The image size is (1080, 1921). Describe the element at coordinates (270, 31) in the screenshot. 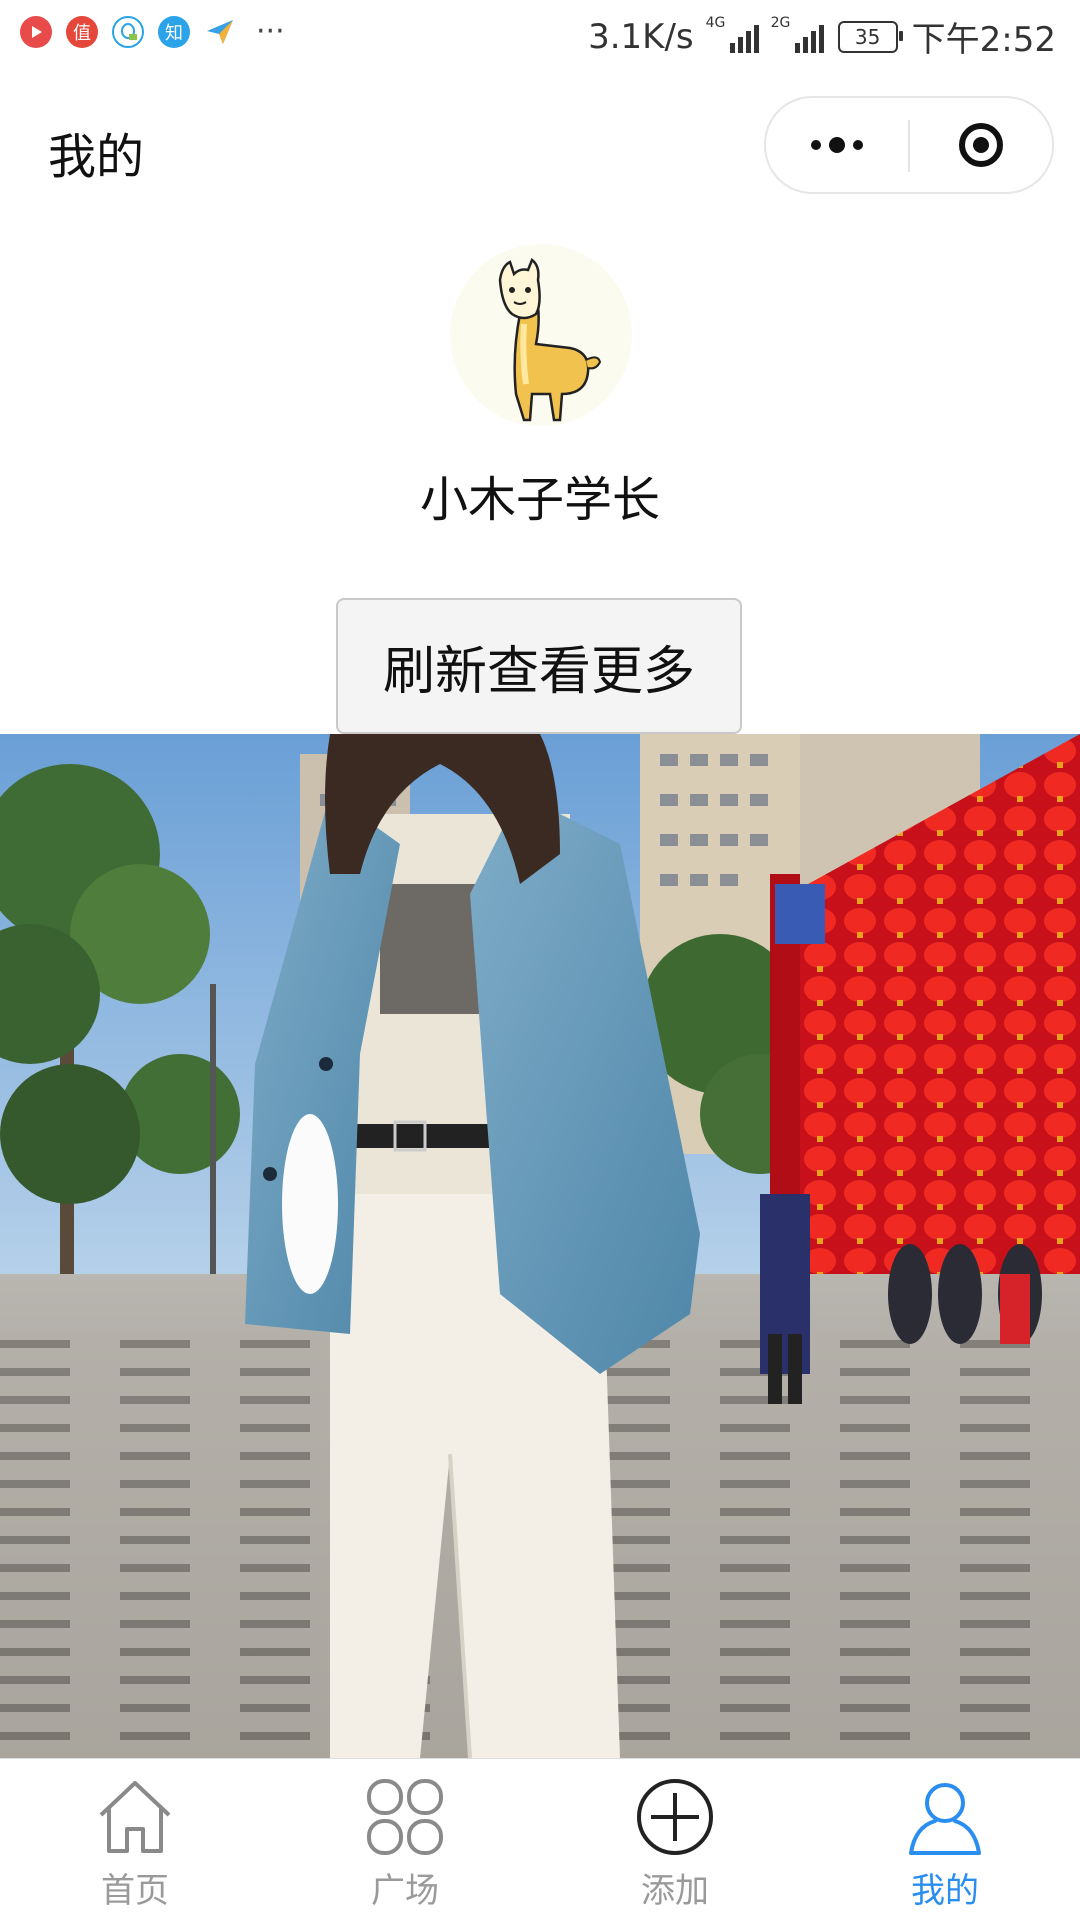

I see `more-notifications-icon: ···` at that location.